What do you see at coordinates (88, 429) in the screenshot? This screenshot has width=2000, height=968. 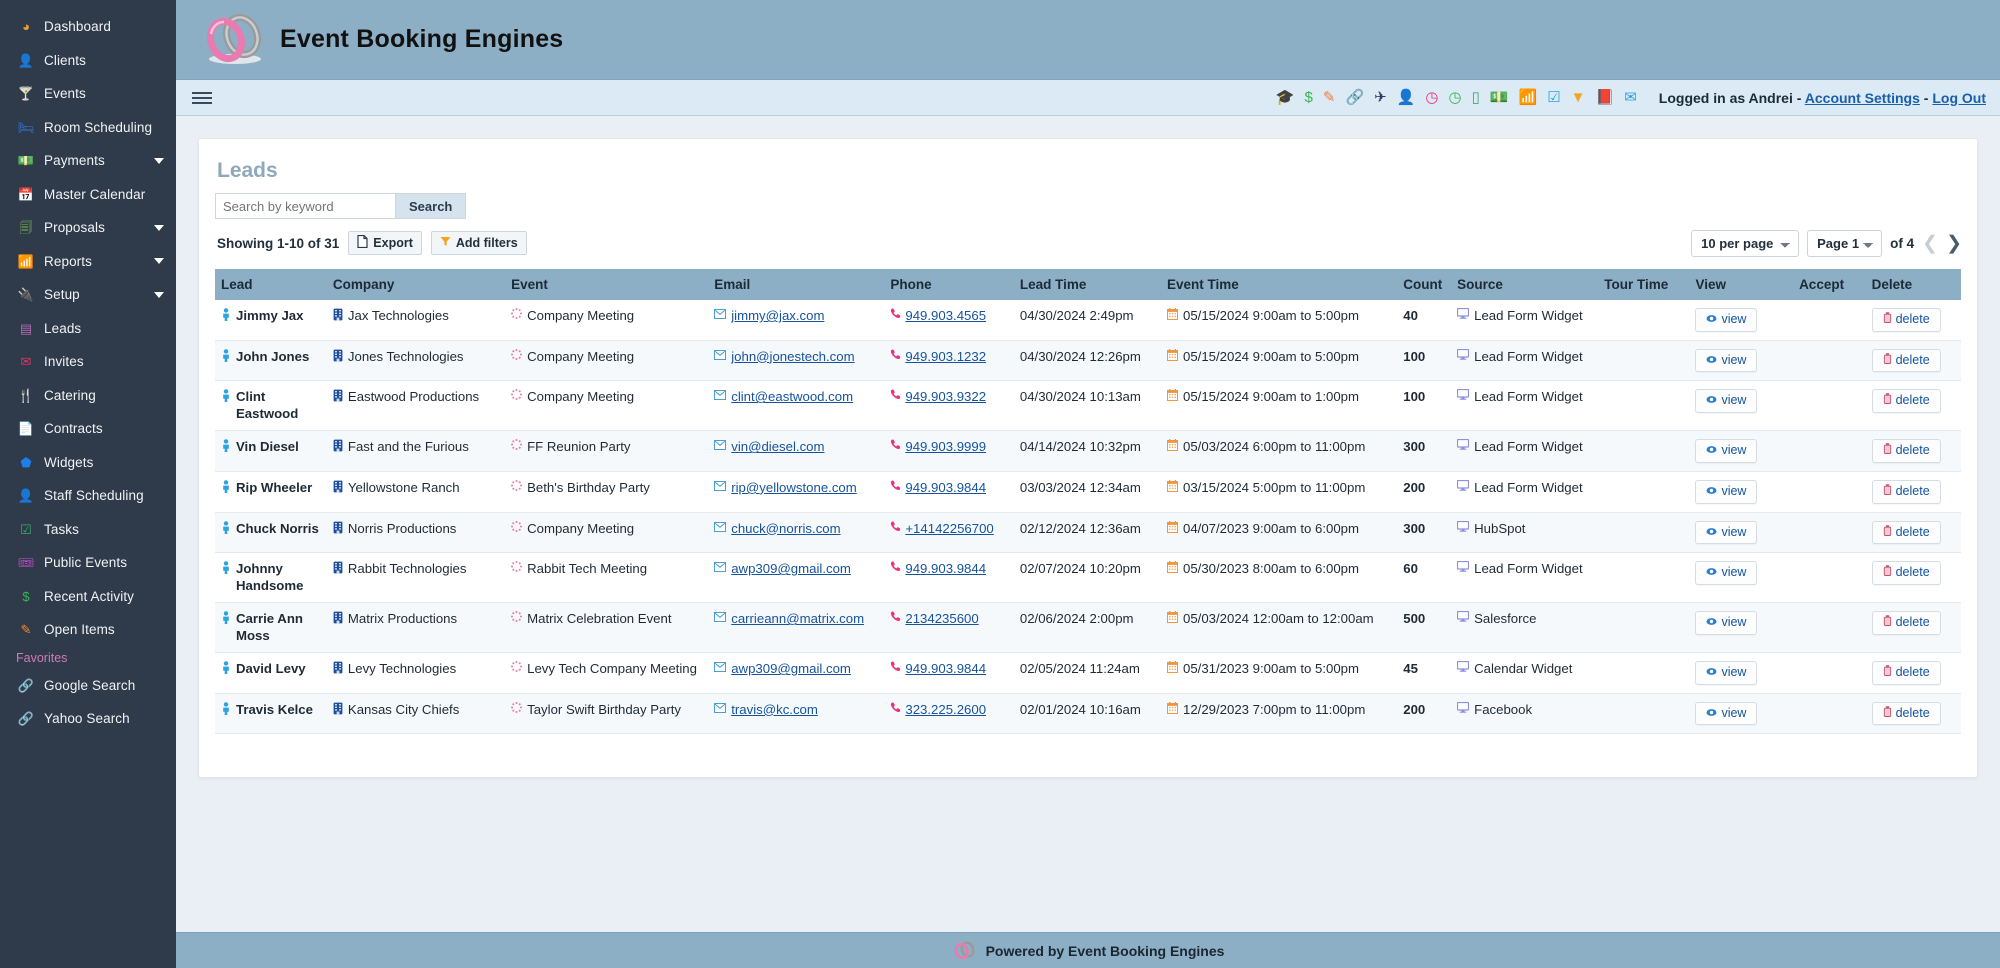 I see `sidebar-item-contracts: 📄 Contracts` at bounding box center [88, 429].